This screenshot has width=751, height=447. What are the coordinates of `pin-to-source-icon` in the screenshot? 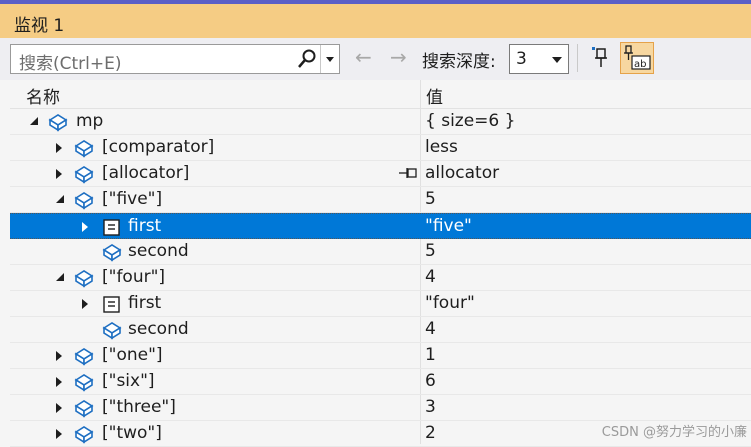 It's located at (408, 173).